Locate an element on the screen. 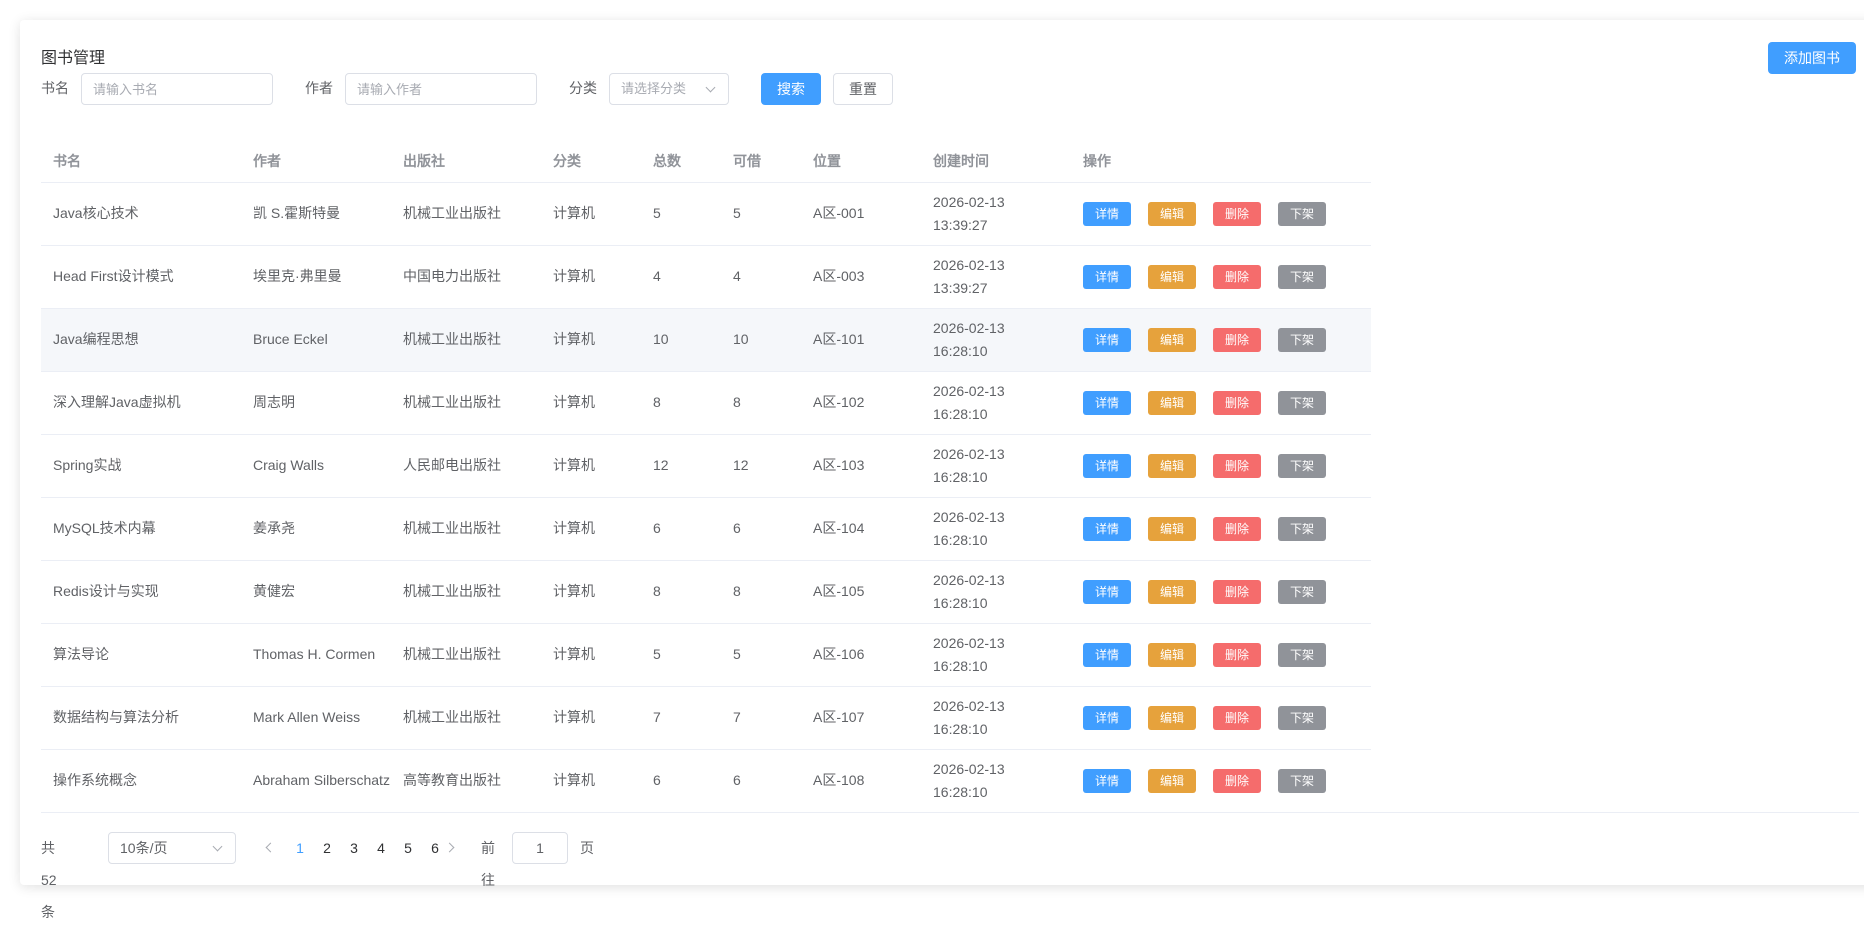 Image resolution: width=1864 pixels, height=928 pixels. page-number: 2 is located at coordinates (327, 848).